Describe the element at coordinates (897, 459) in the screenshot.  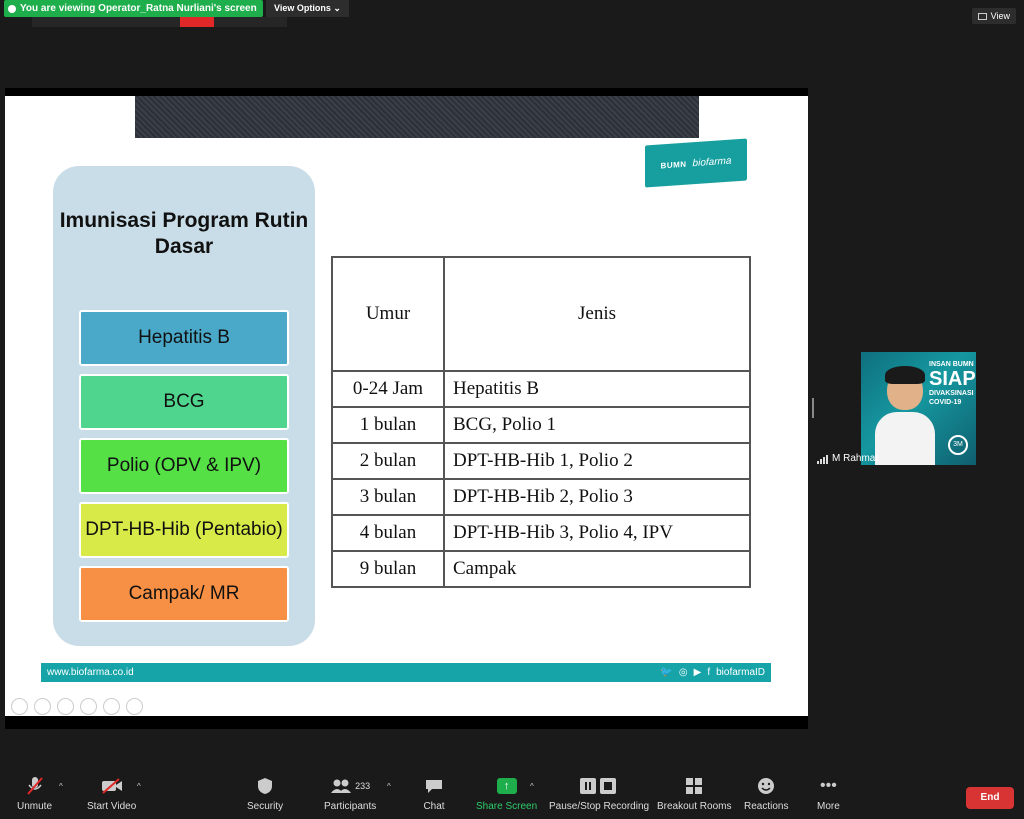
I see `participant-name-strip: M Rahmat` at that location.